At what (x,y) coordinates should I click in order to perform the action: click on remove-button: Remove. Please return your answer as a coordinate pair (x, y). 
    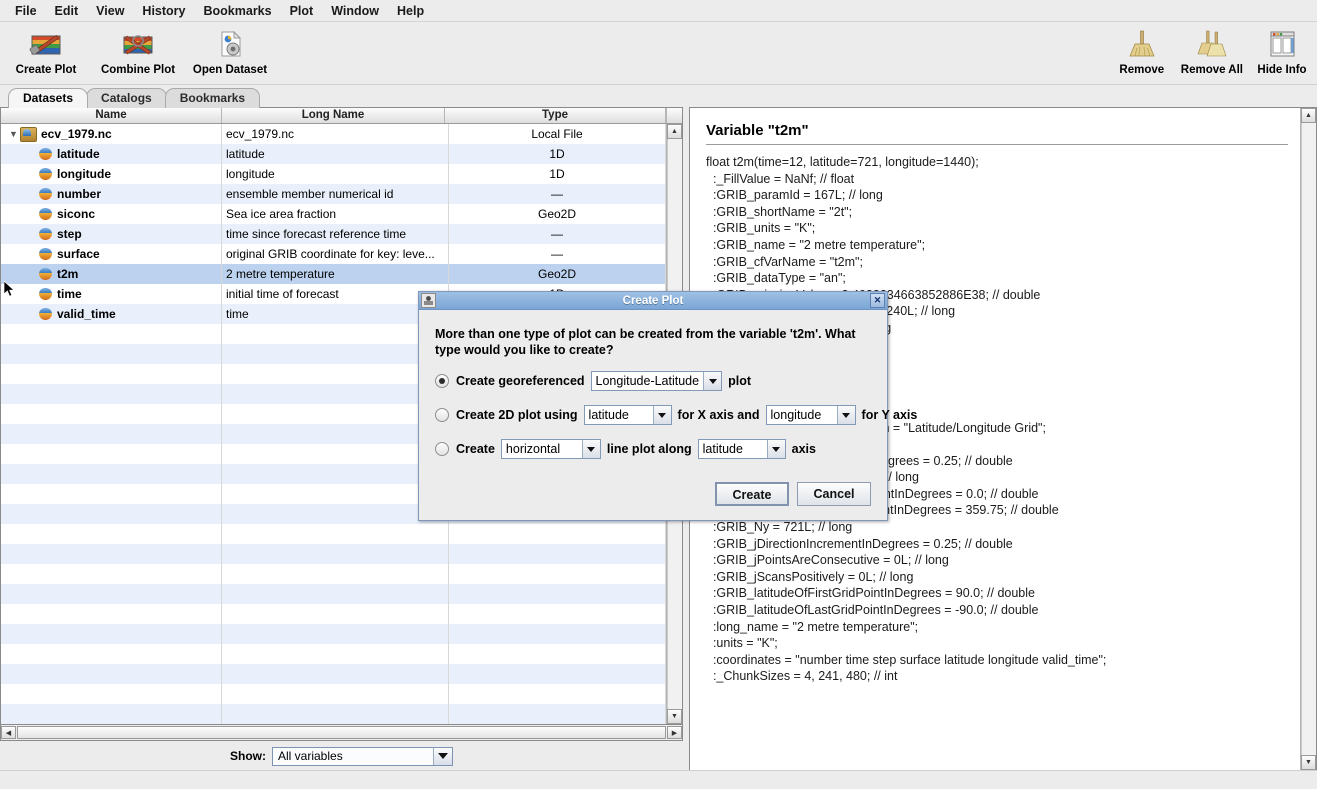
    Looking at the image, I should click on (1142, 49).